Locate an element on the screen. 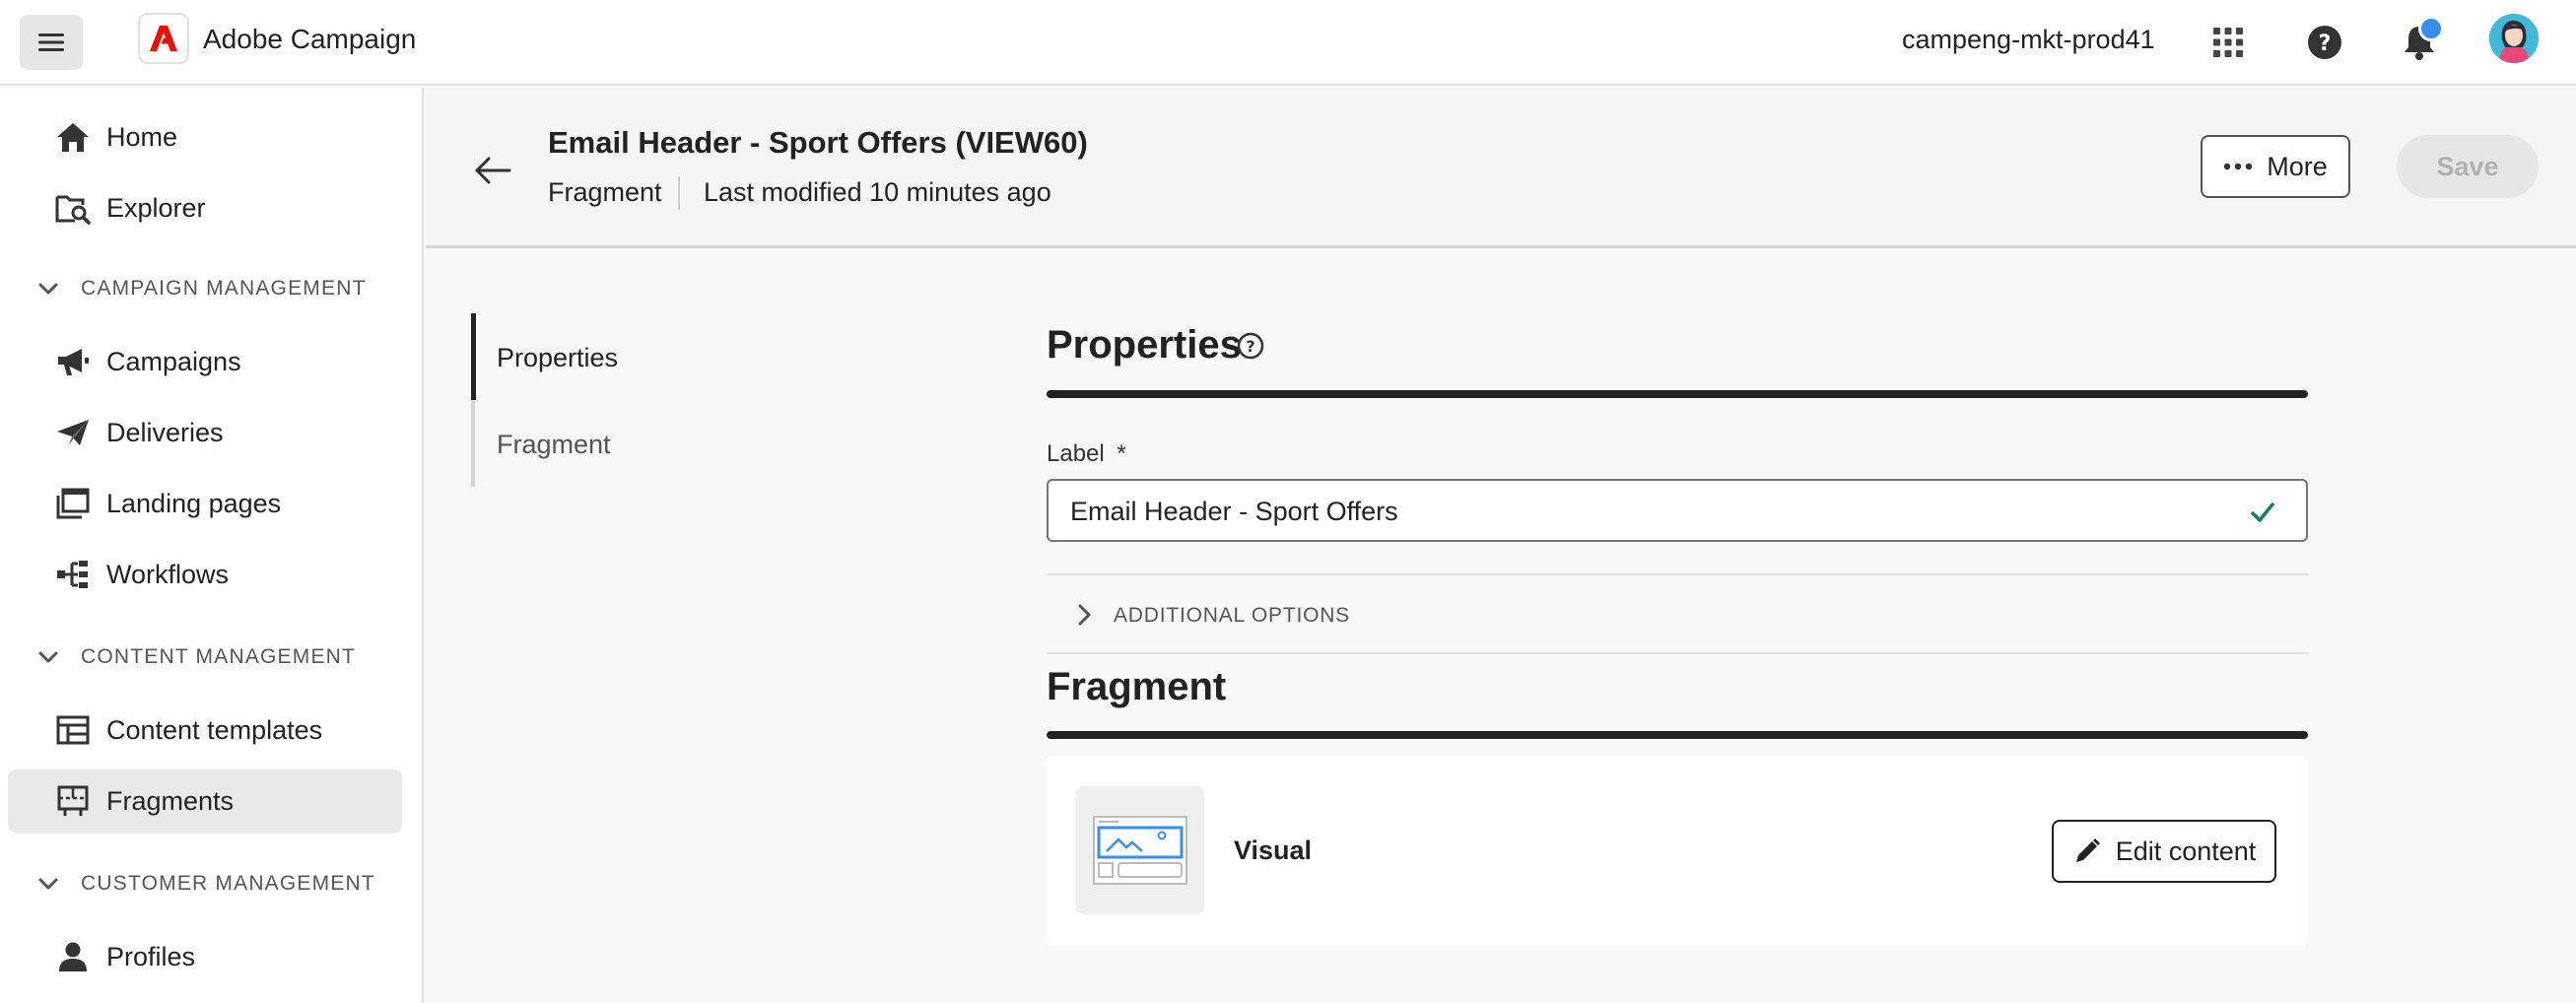 This screenshot has width=2576, height=1003. properties-heading: Properties is located at coordinates (1144, 345).